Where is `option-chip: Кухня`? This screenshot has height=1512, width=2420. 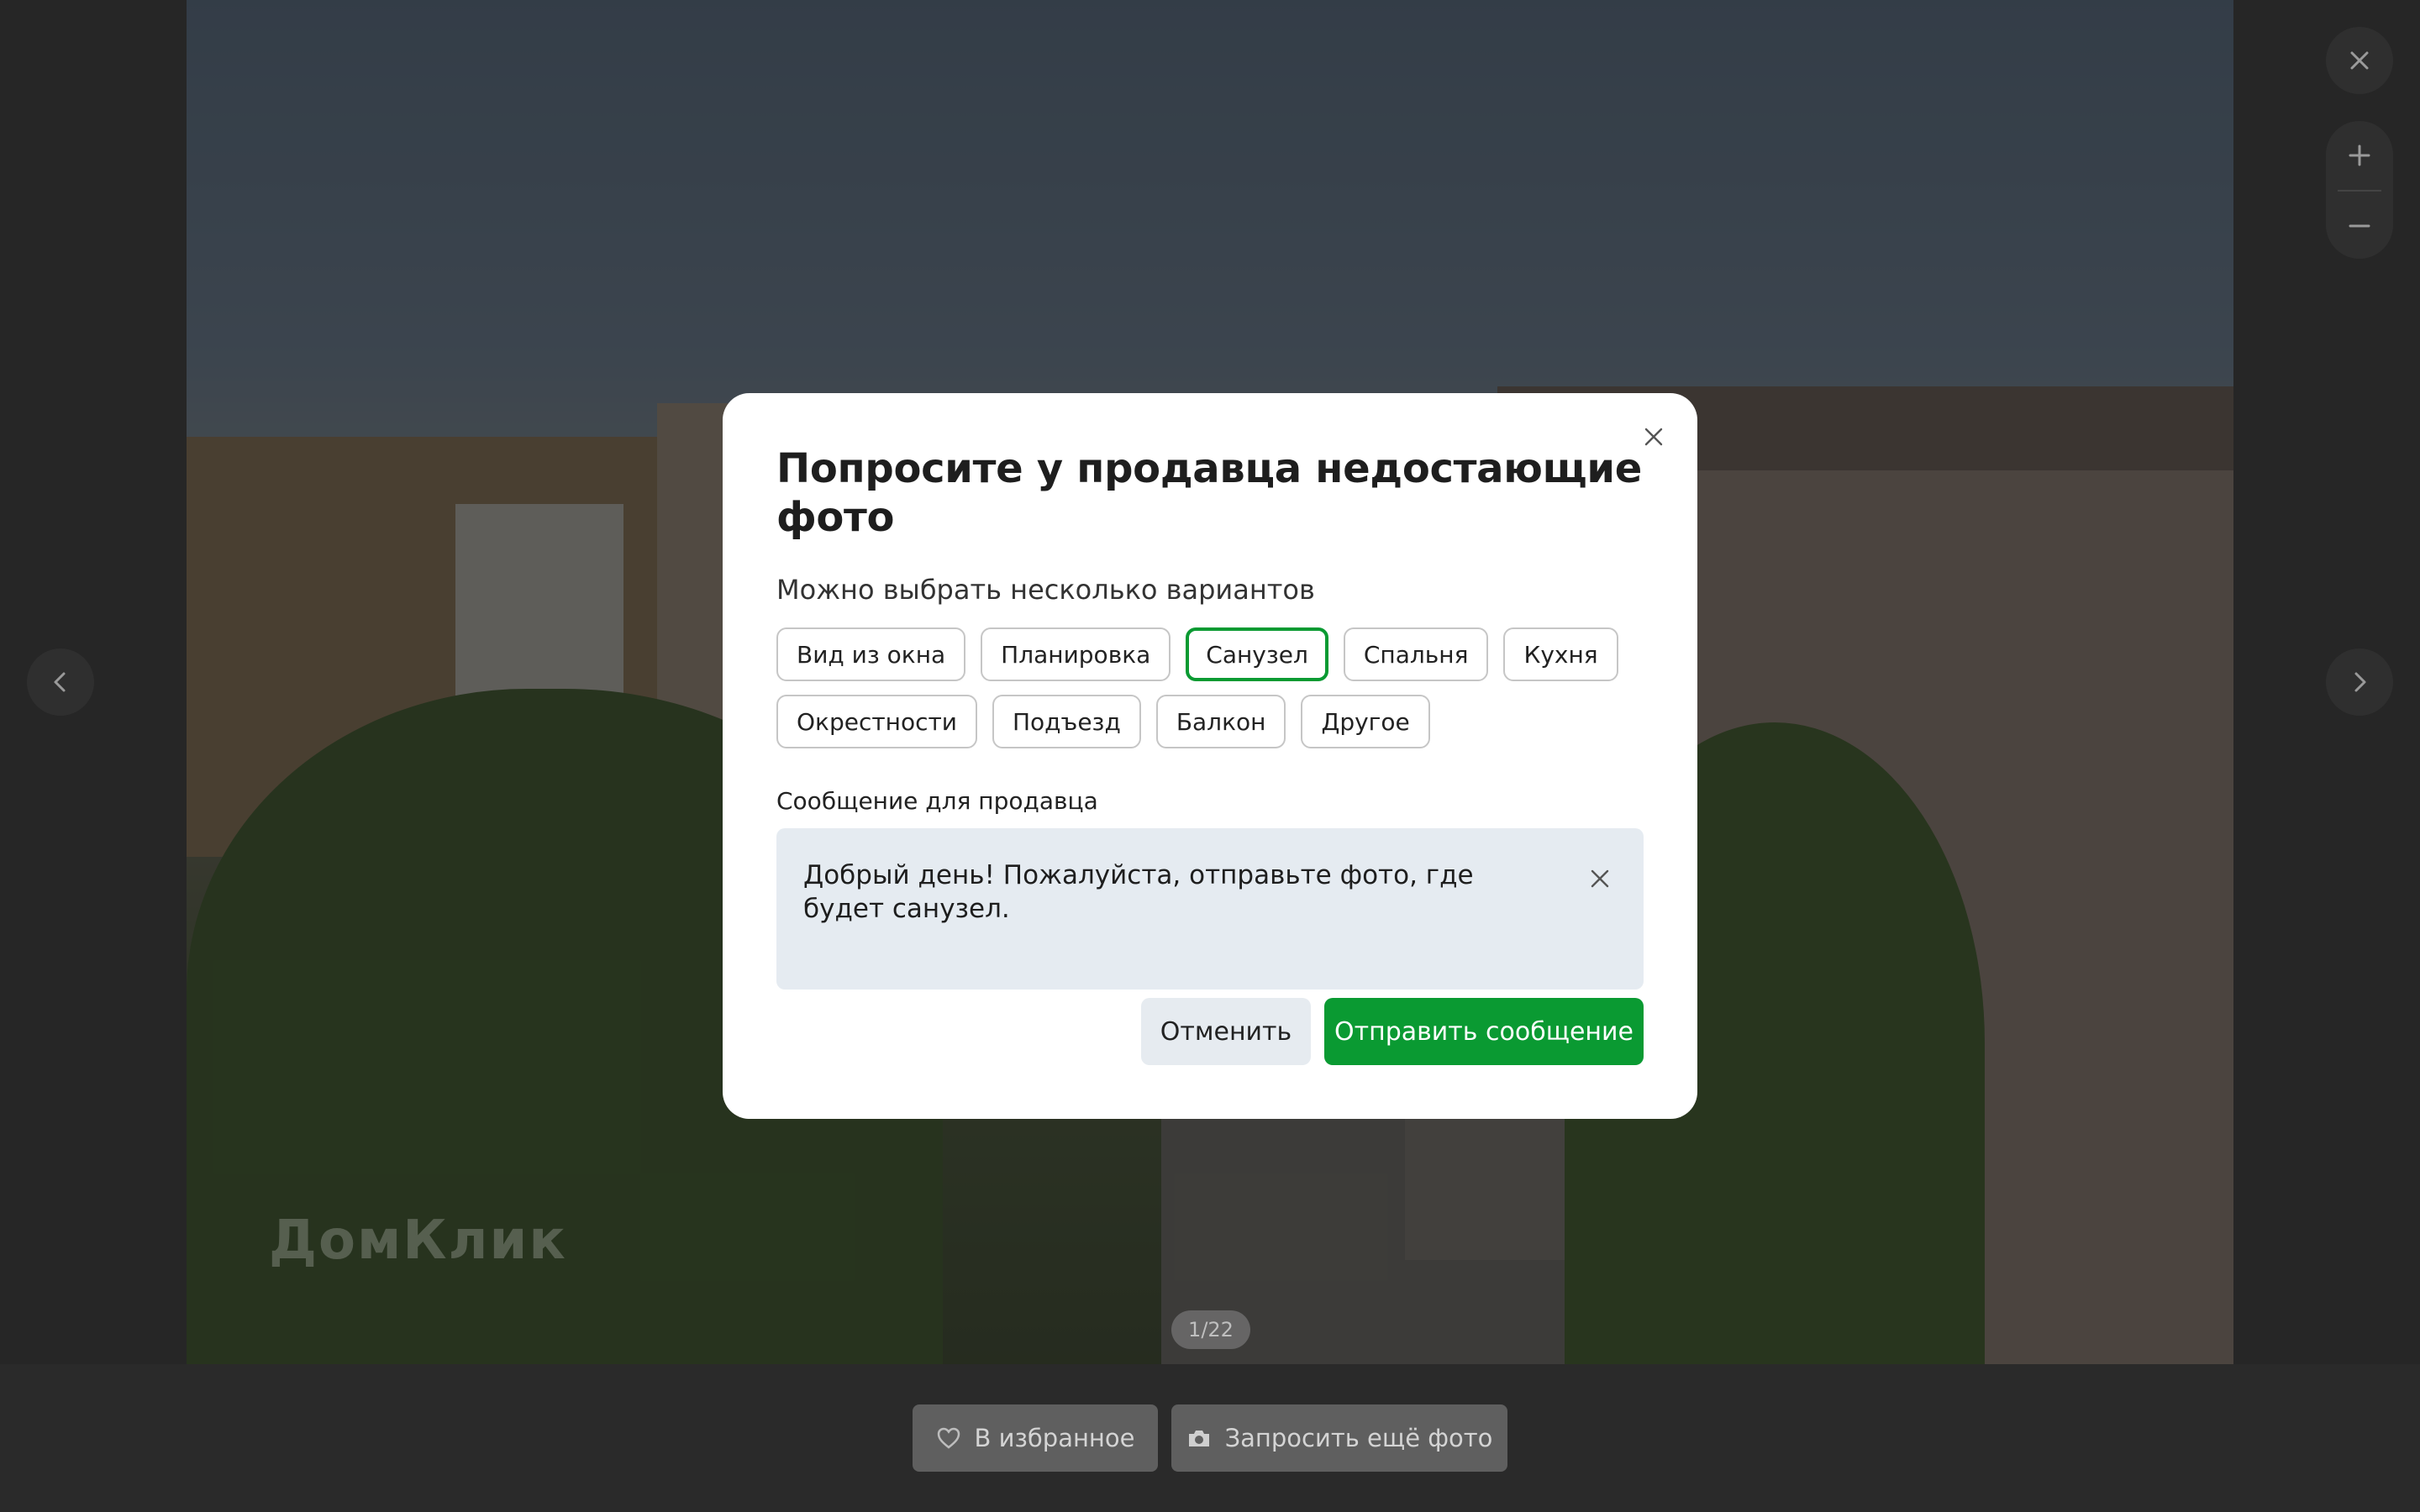 option-chip: Кухня is located at coordinates (1560, 654).